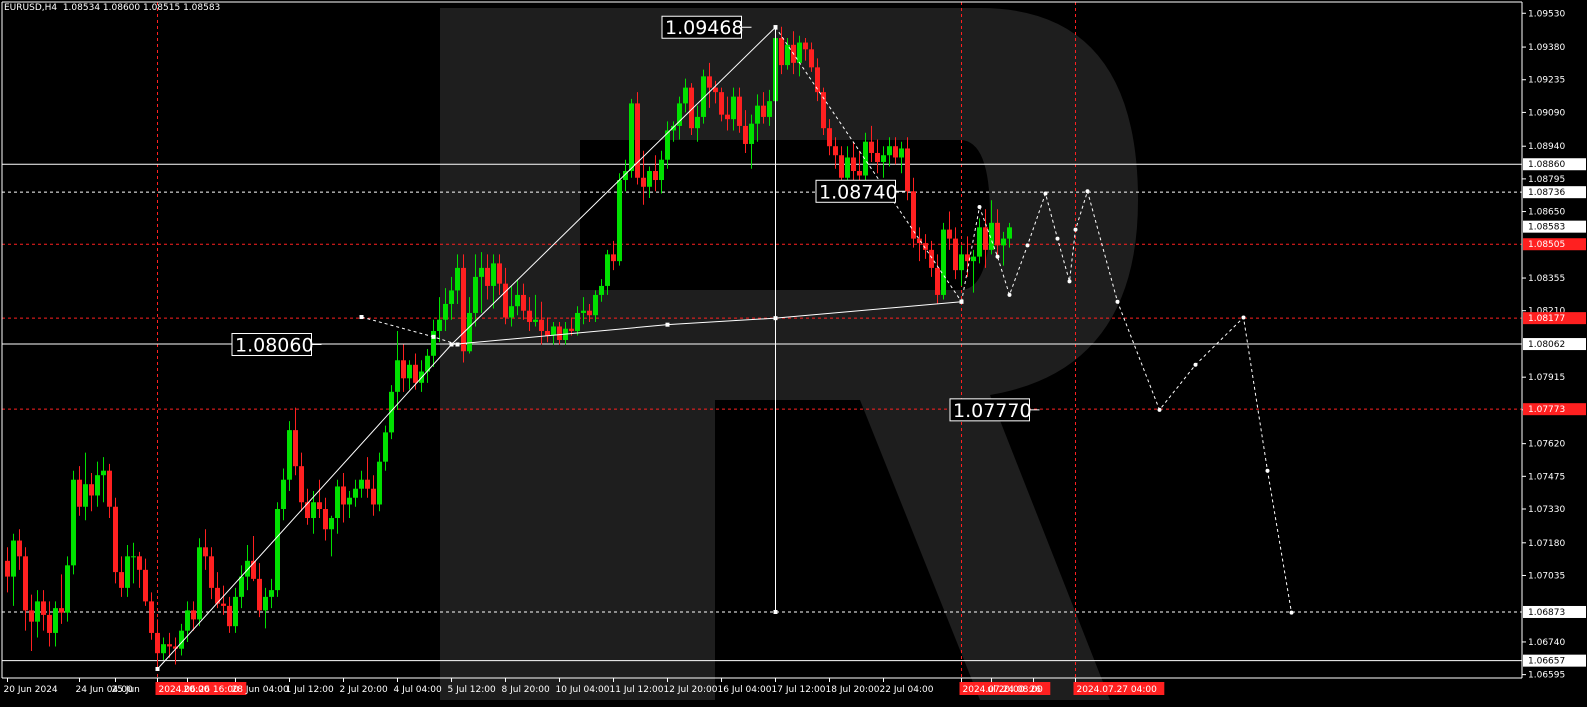  I want to click on x-tick-label: 4 Jul 04:00, so click(418, 690).